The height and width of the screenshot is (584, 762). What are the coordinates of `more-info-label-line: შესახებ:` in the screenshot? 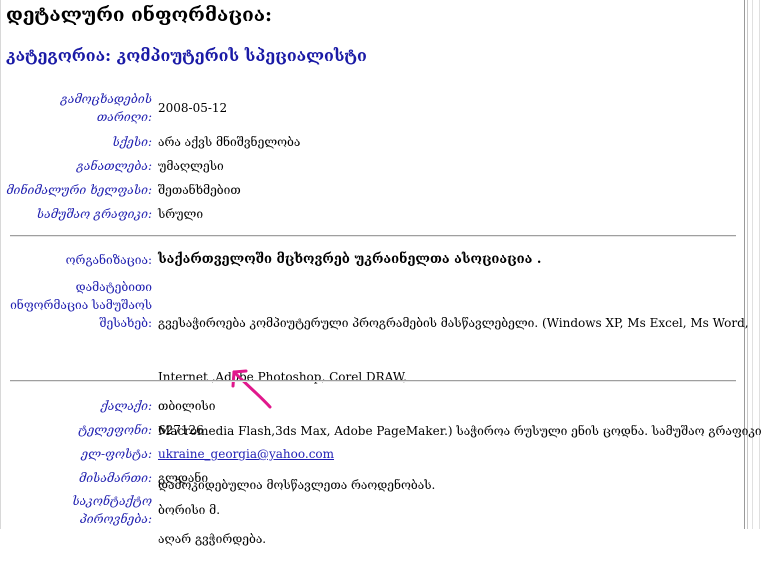 It's located at (125, 323).